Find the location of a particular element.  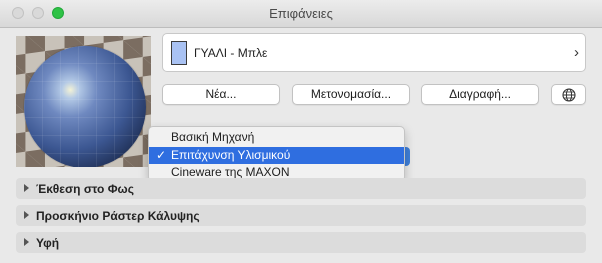

surface-selector: ΓΥΑΛΙ - Μπλε › is located at coordinates (374, 52).